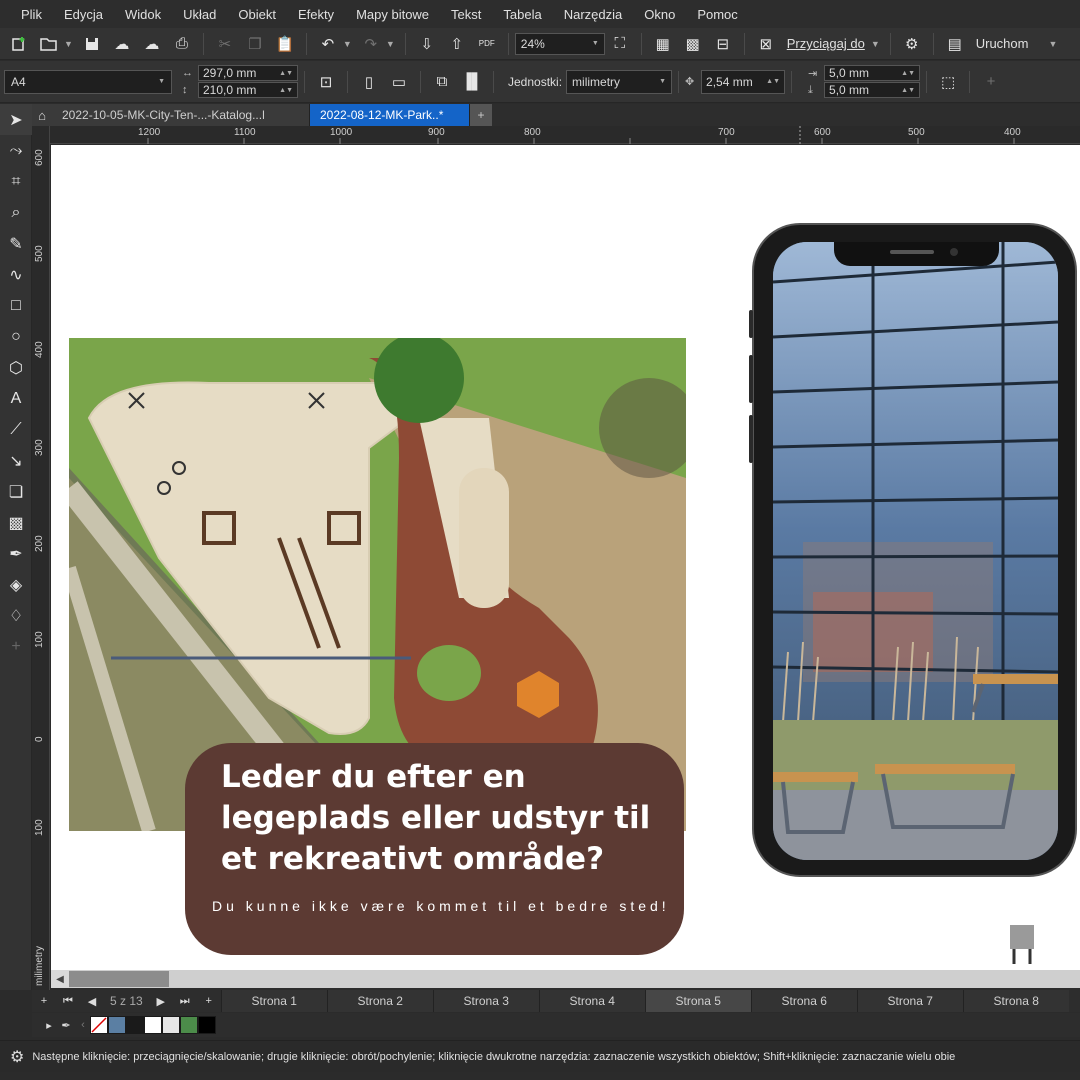  I want to click on nudge-distance-field: 2,54 mm ▲▼, so click(743, 81).